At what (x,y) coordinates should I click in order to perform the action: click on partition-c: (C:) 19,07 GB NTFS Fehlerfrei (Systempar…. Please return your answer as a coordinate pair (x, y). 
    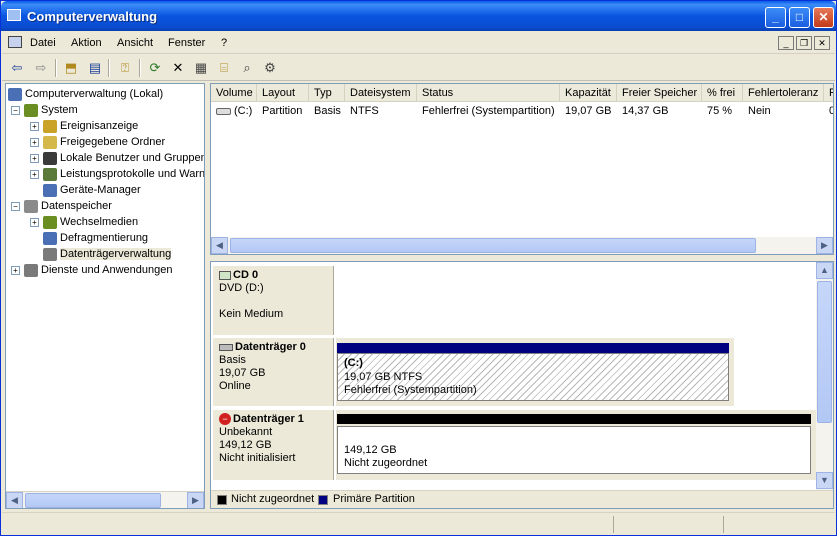
    Looking at the image, I should click on (535, 372).